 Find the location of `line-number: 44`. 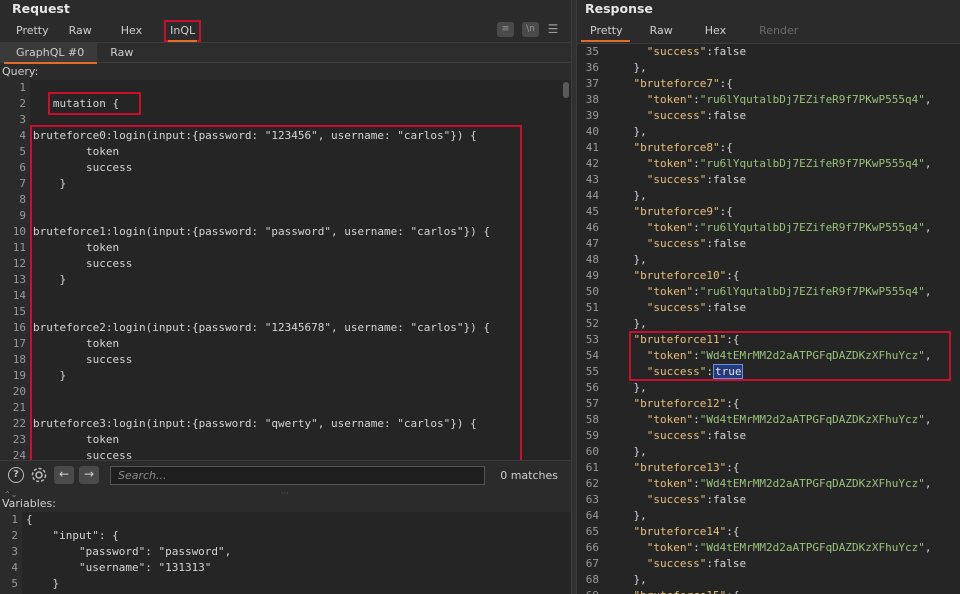

line-number: 44 is located at coordinates (592, 195).